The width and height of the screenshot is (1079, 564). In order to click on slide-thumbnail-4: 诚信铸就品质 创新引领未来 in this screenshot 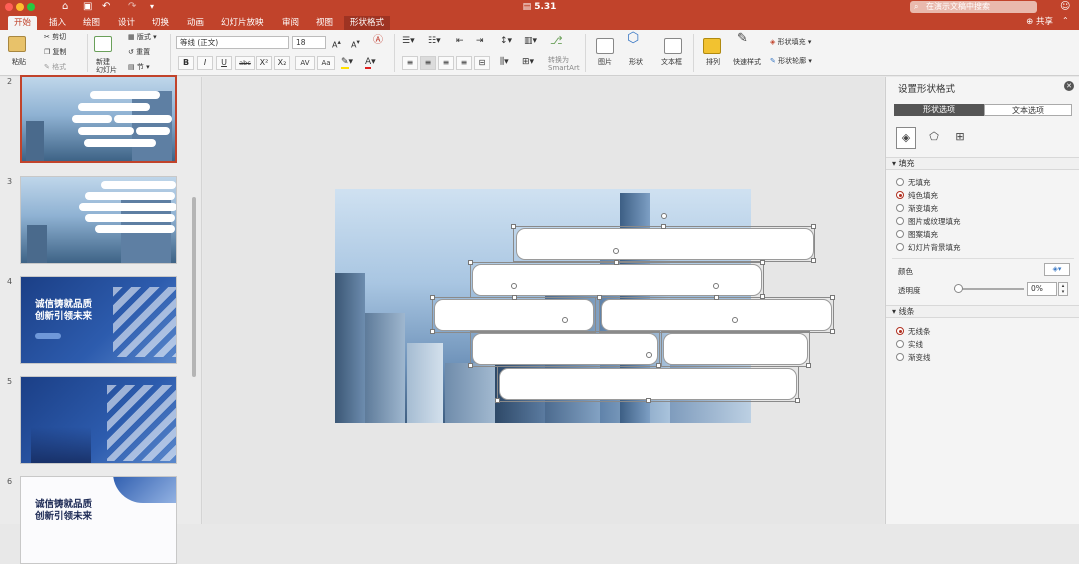, I will do `click(98, 320)`.